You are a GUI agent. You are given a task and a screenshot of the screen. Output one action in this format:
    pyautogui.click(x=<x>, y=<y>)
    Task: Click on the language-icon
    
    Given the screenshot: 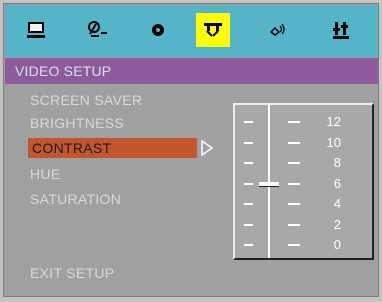 What is the action you would take?
    pyautogui.click(x=97, y=29)
    